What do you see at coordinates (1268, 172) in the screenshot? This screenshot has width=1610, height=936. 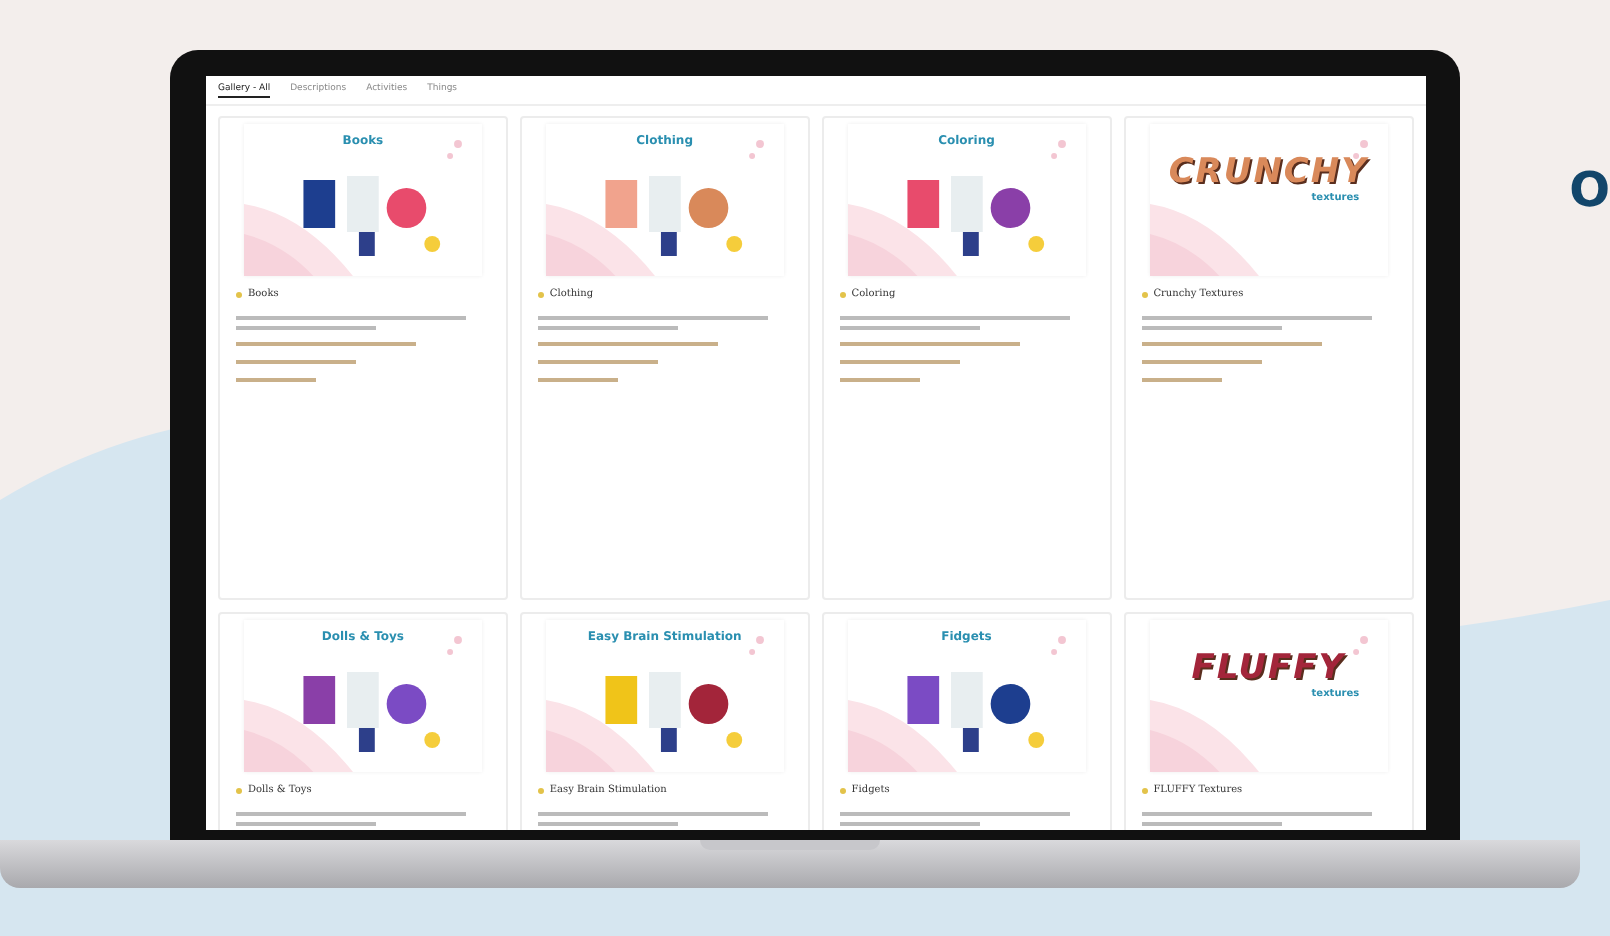 I see `cover-title: CRUNCHY` at bounding box center [1268, 172].